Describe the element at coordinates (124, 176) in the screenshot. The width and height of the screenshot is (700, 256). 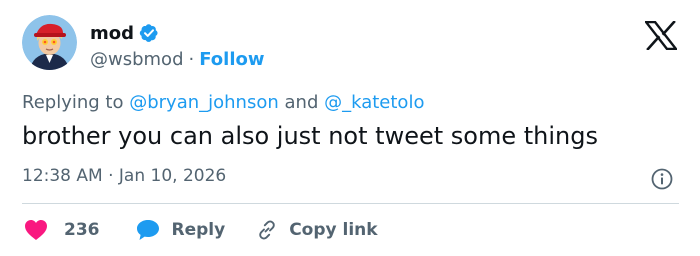
I see `tweet-timestamp: 12:38 AM · Jan 10, 2026` at that location.